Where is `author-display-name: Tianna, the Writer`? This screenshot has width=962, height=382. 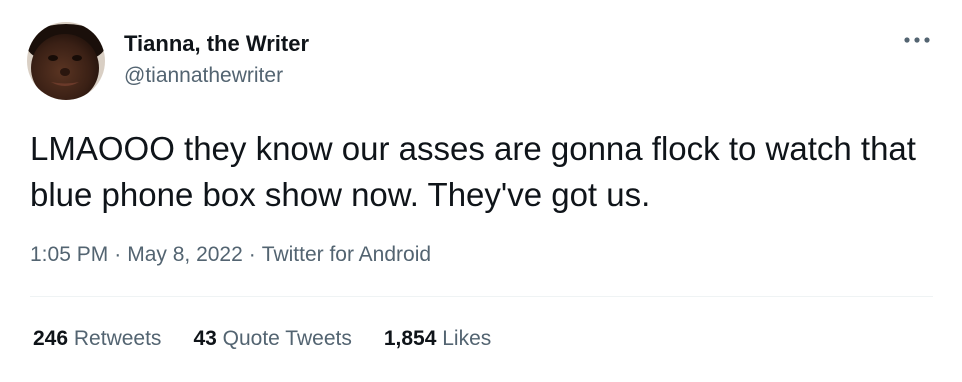
author-display-name: Tianna, the Writer is located at coordinates (216, 44).